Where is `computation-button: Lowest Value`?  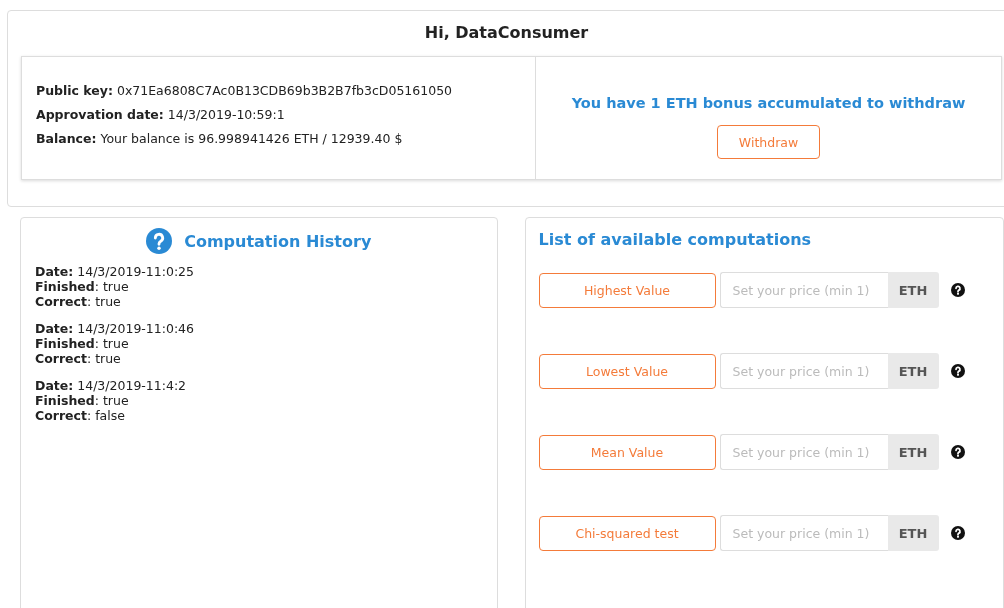
computation-button: Lowest Value is located at coordinates (627, 371).